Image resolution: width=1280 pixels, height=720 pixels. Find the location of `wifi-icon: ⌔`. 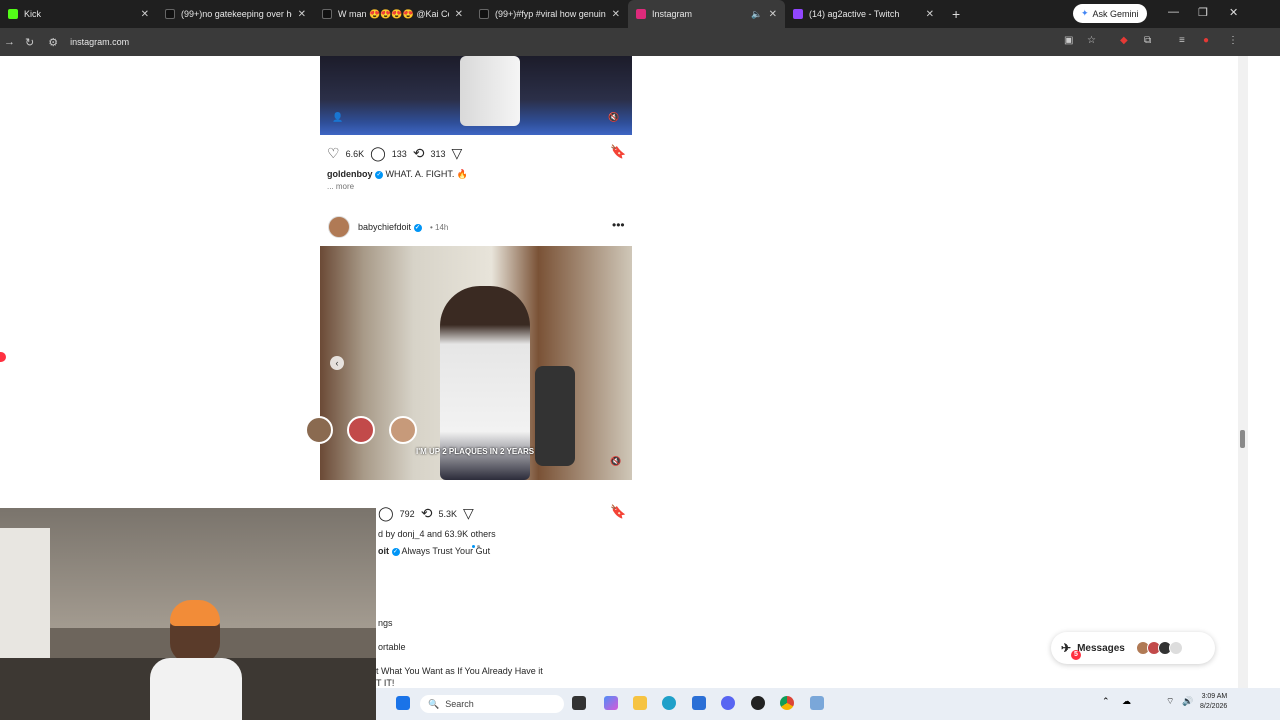

wifi-icon: ⌔ is located at coordinates (1173, 703).